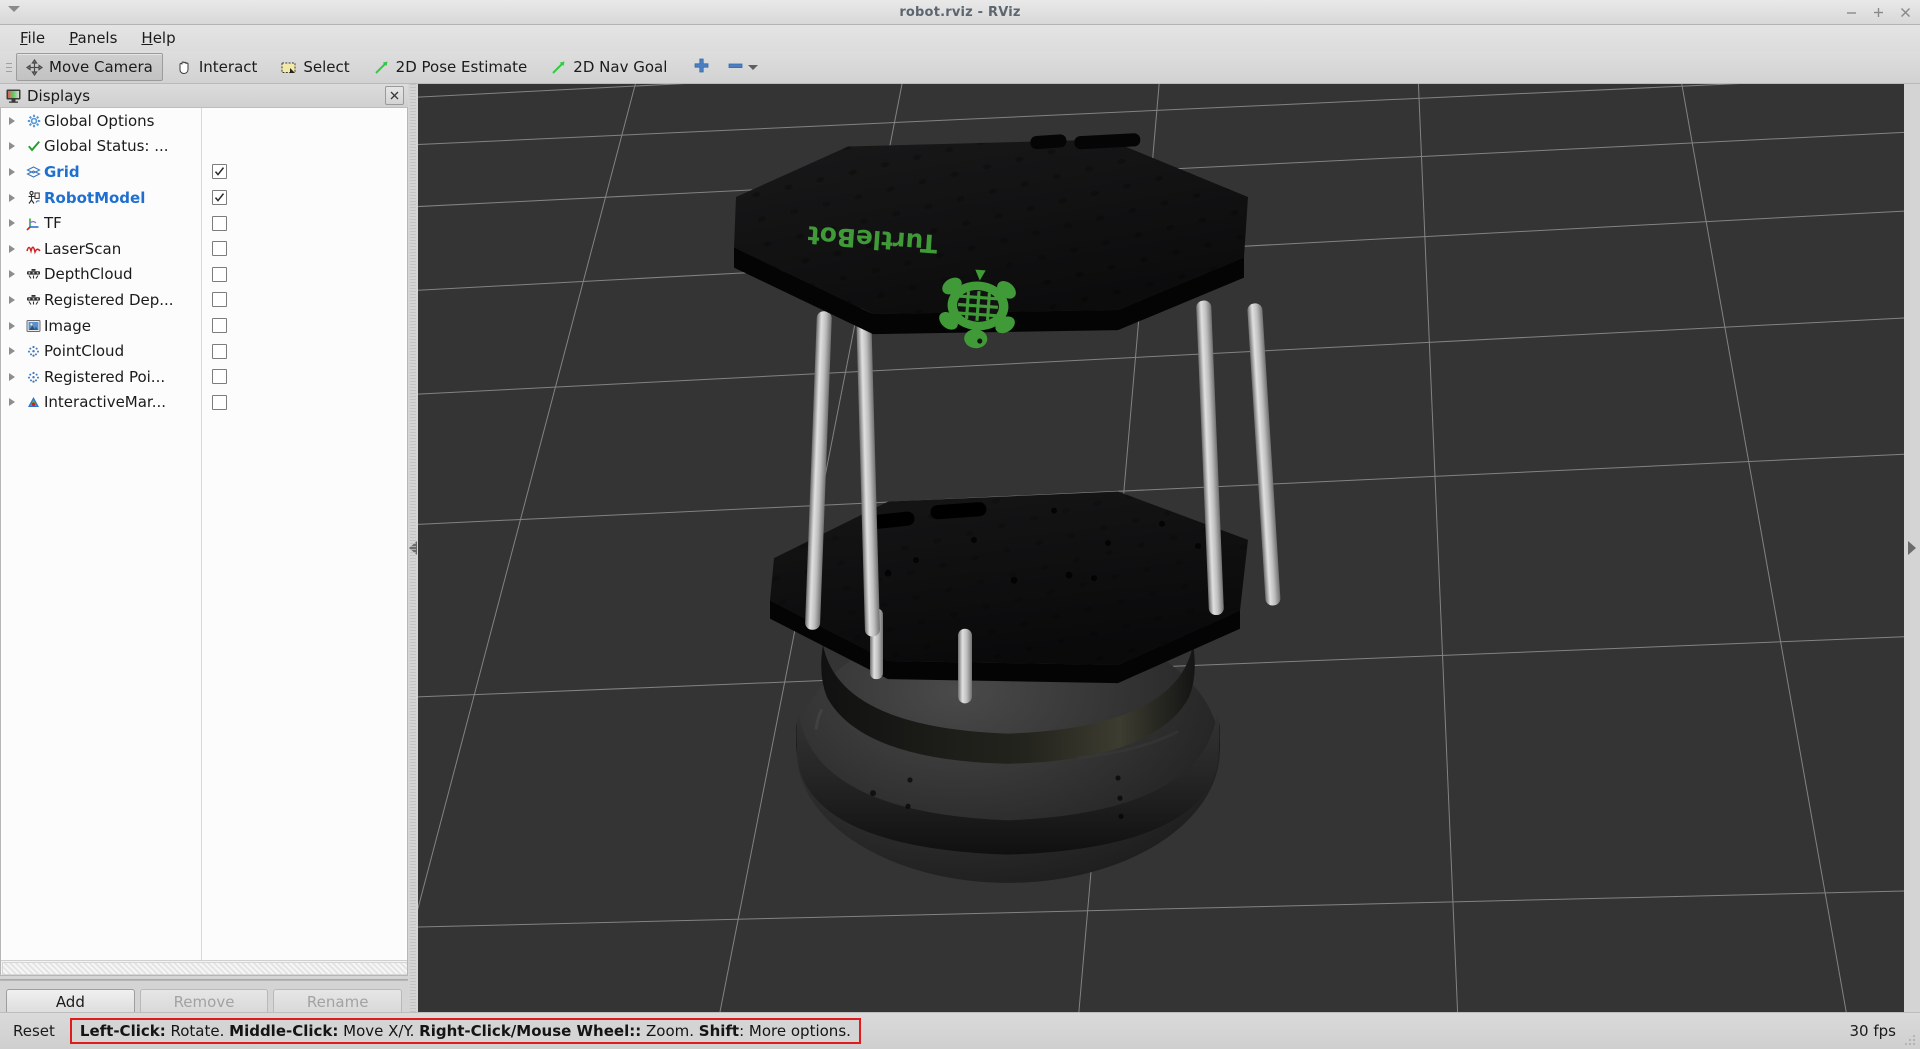 The image size is (1920, 1049). I want to click on right-dock-splitter, so click(1912, 548).